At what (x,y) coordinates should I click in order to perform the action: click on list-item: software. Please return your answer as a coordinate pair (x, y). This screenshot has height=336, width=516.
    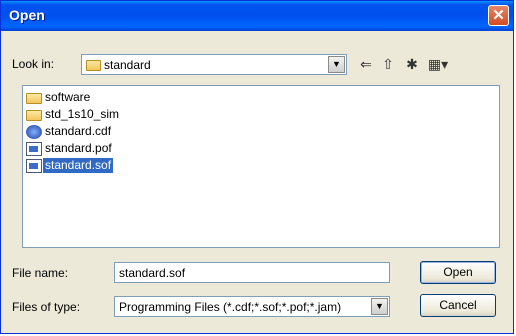
    Looking at the image, I should click on (59, 97).